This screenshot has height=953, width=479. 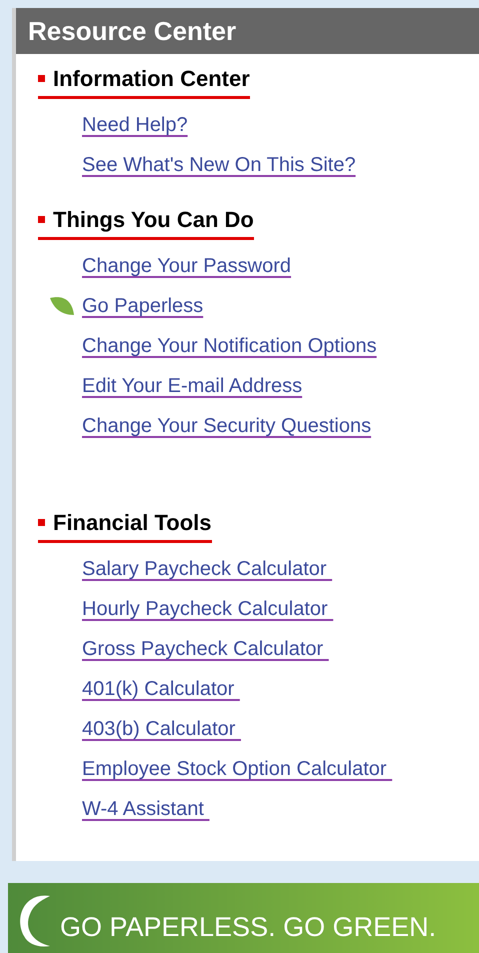 What do you see at coordinates (219, 165) in the screenshot?
I see `resource-link: See What's New On This Site?` at bounding box center [219, 165].